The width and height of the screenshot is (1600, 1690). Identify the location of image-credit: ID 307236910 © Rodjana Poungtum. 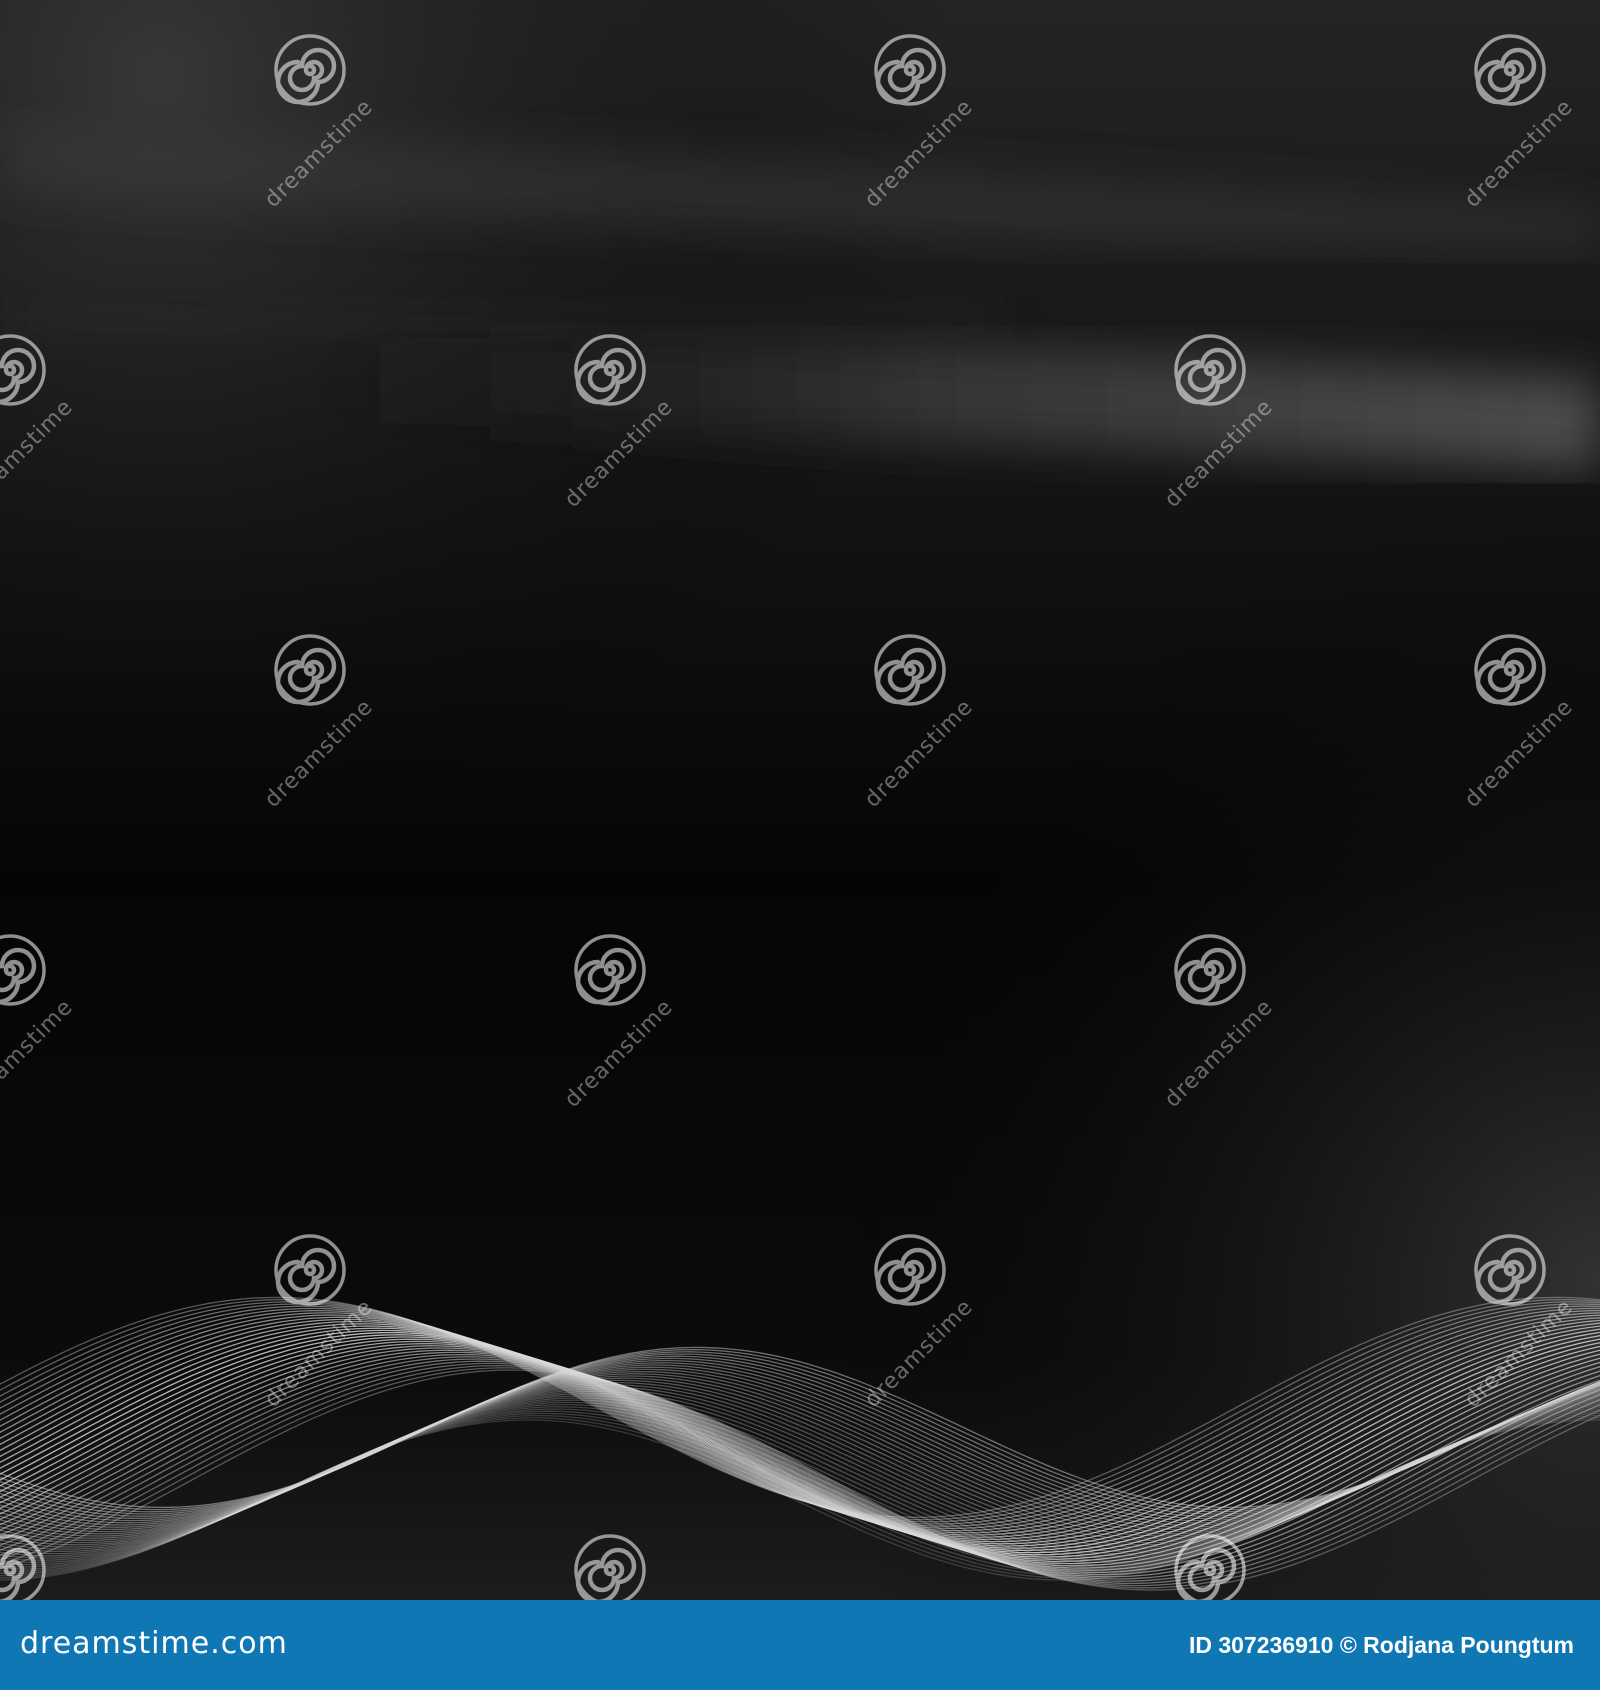
(1381, 1645).